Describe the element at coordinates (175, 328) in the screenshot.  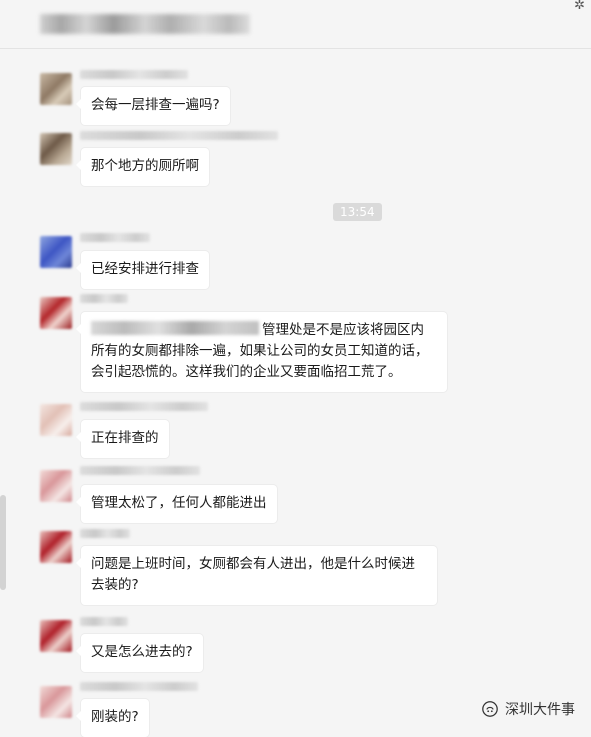
I see `mention-redacted` at that location.